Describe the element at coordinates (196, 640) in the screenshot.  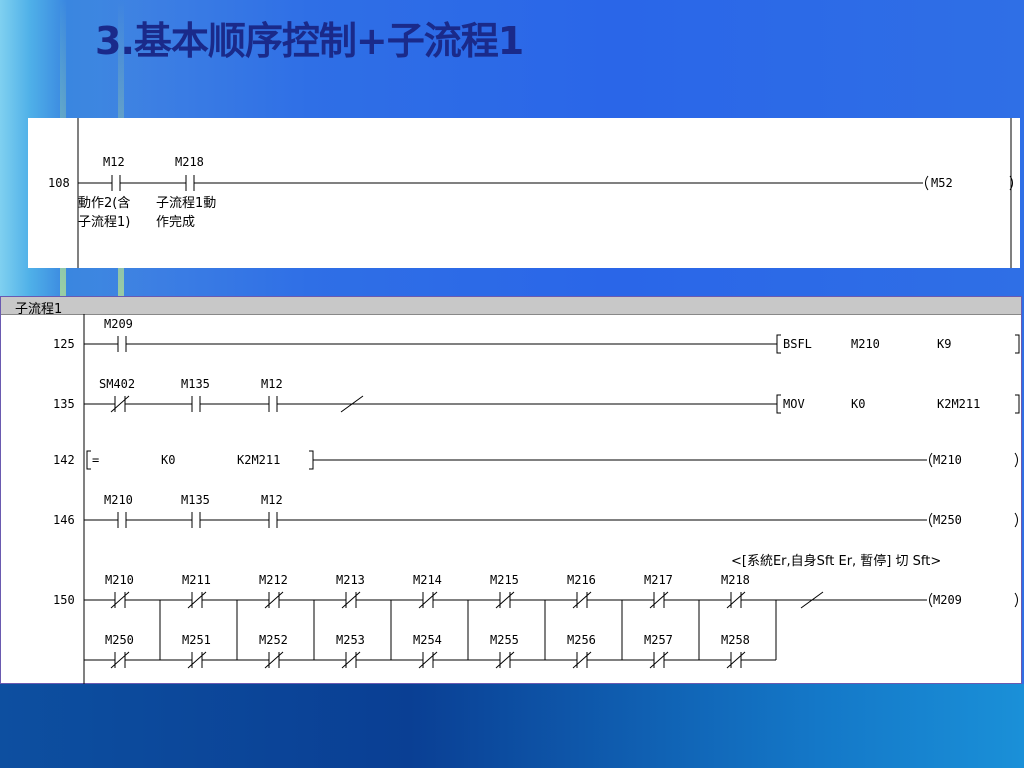
I see `contact-label: M251` at that location.